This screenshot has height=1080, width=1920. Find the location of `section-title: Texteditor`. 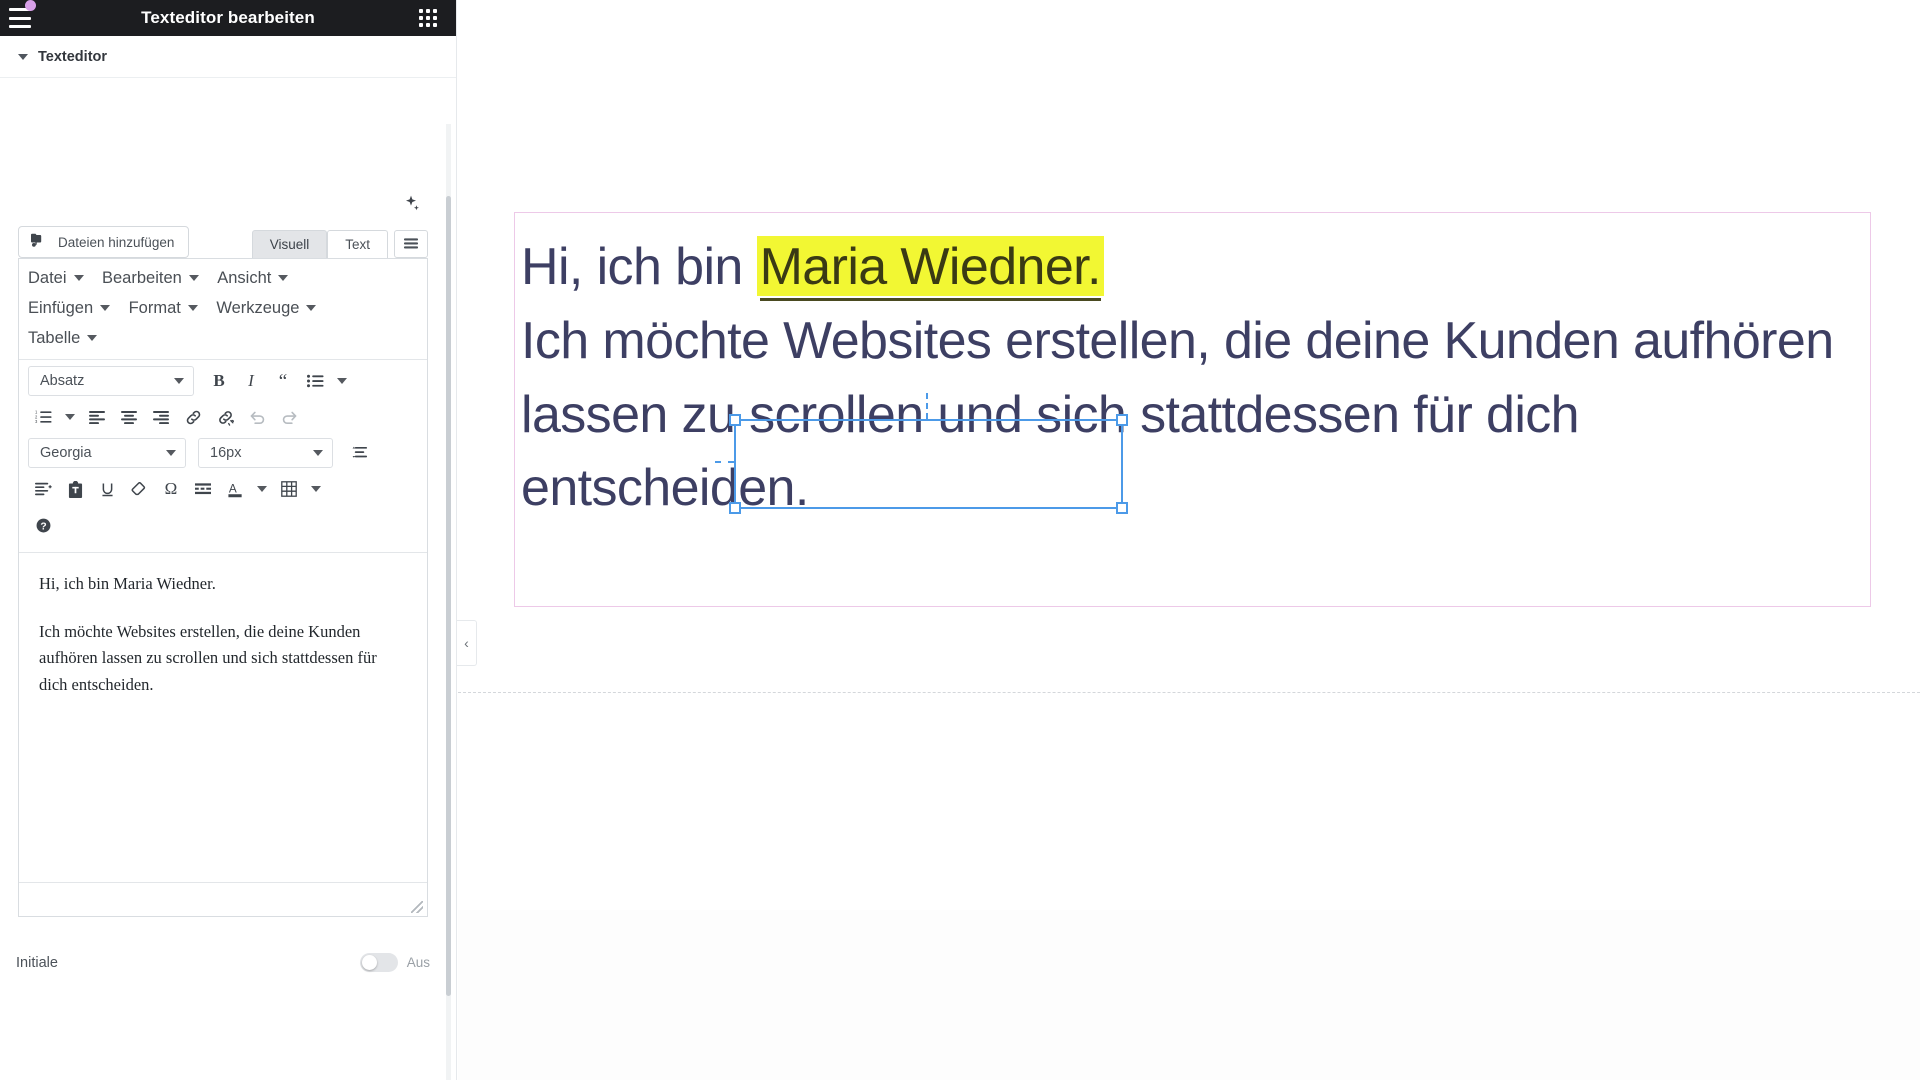

section-title: Texteditor is located at coordinates (73, 56).